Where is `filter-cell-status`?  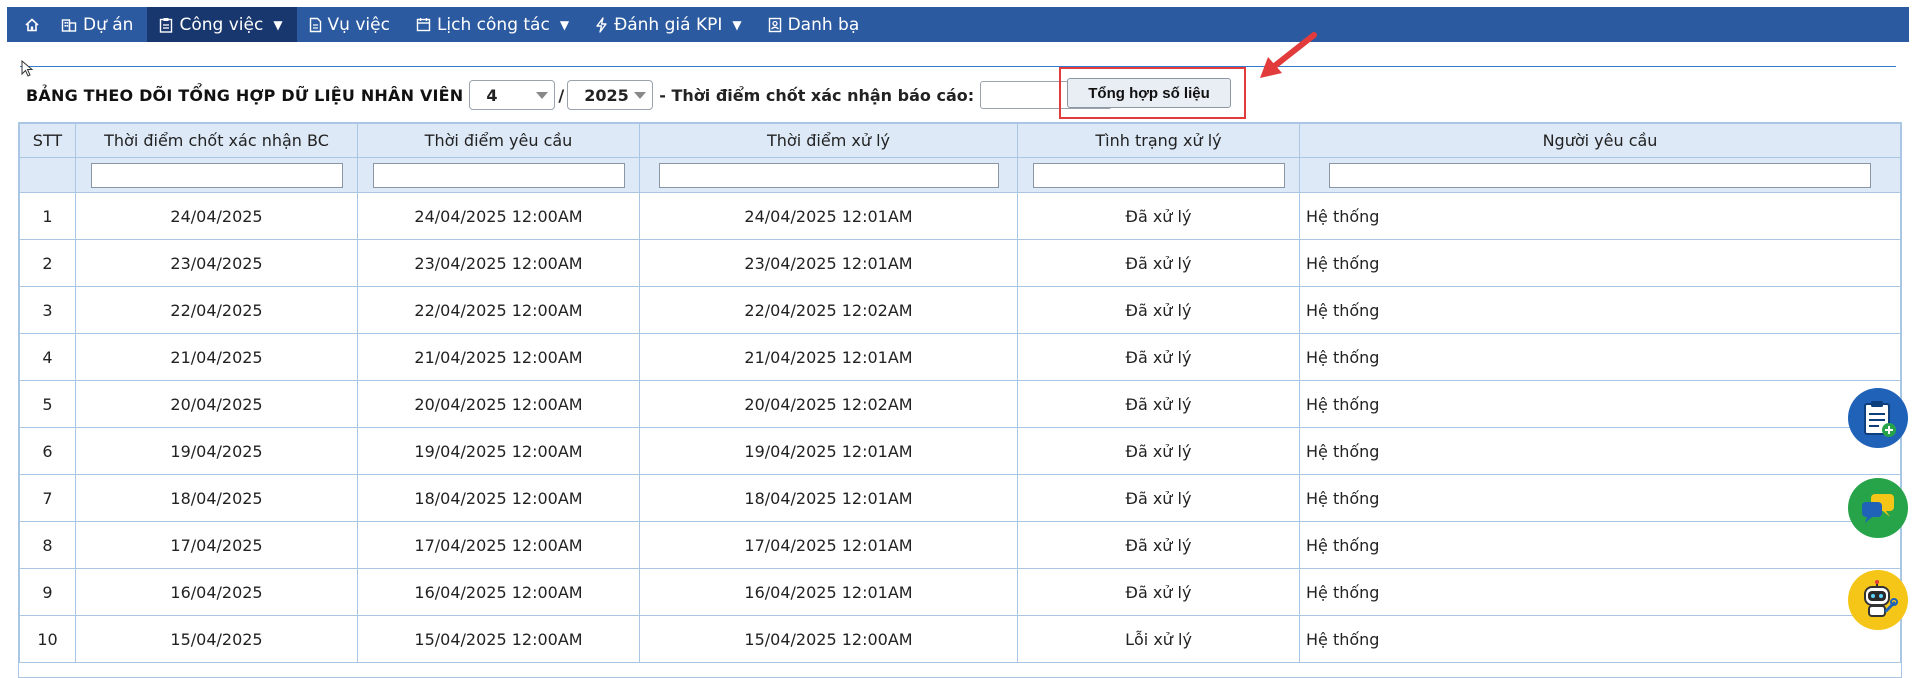
filter-cell-status is located at coordinates (1158, 175).